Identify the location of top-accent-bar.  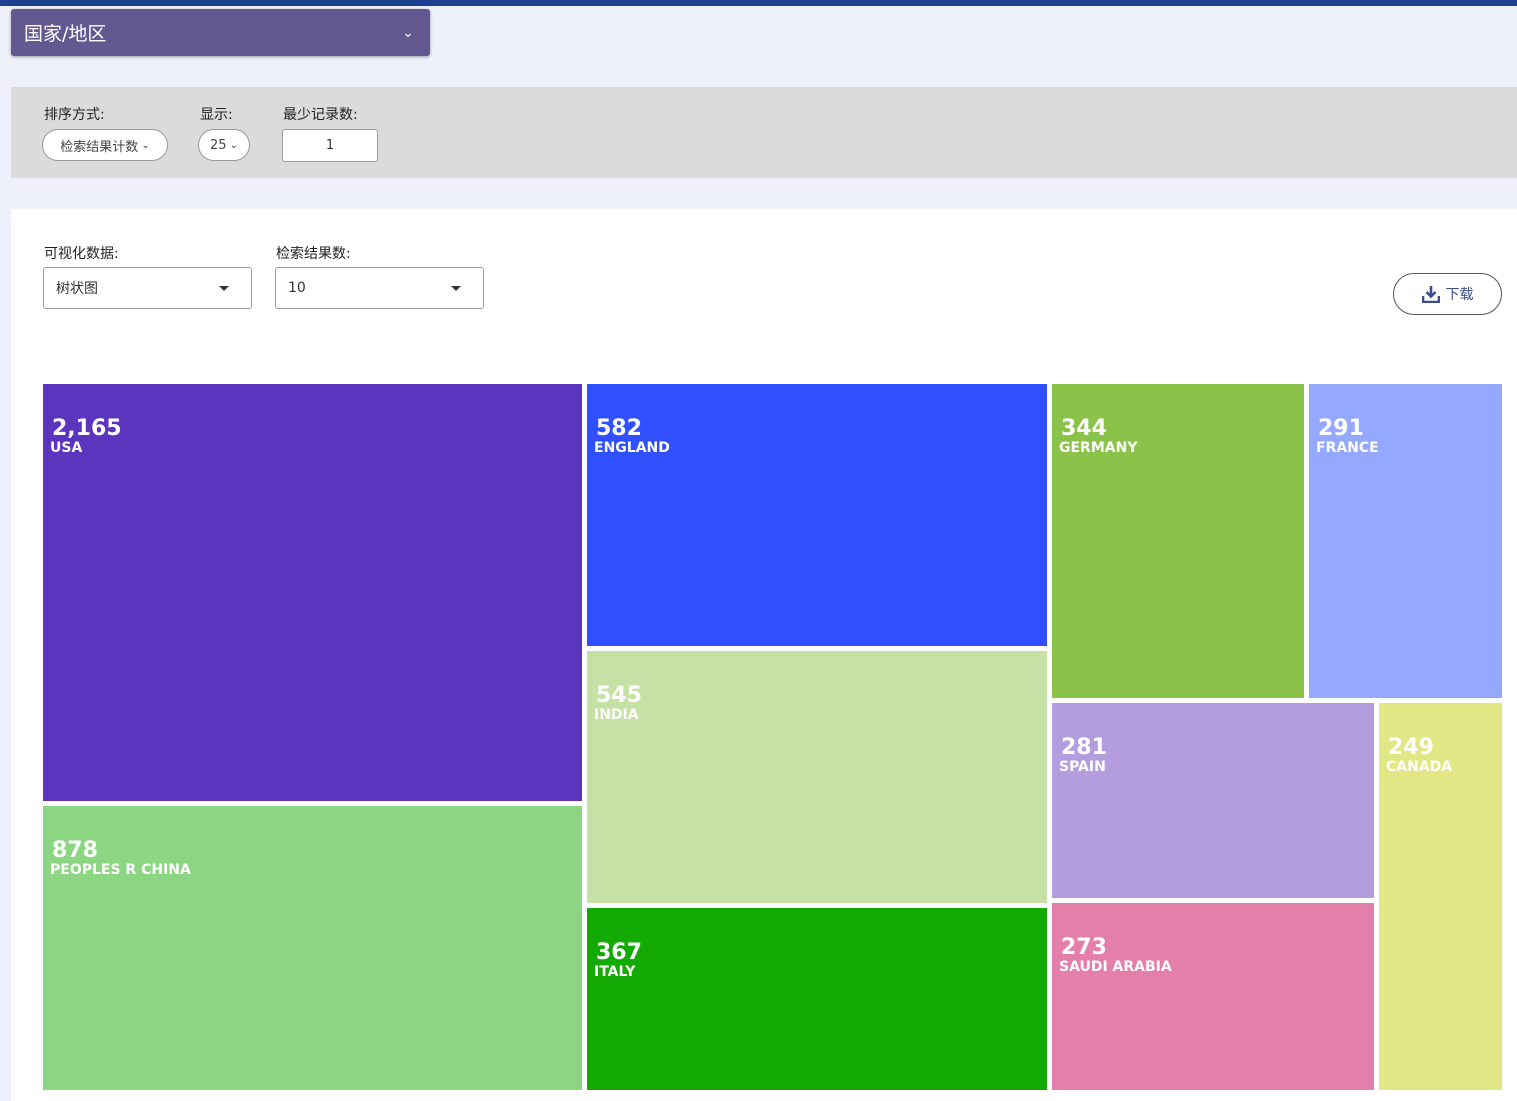
(758, 3).